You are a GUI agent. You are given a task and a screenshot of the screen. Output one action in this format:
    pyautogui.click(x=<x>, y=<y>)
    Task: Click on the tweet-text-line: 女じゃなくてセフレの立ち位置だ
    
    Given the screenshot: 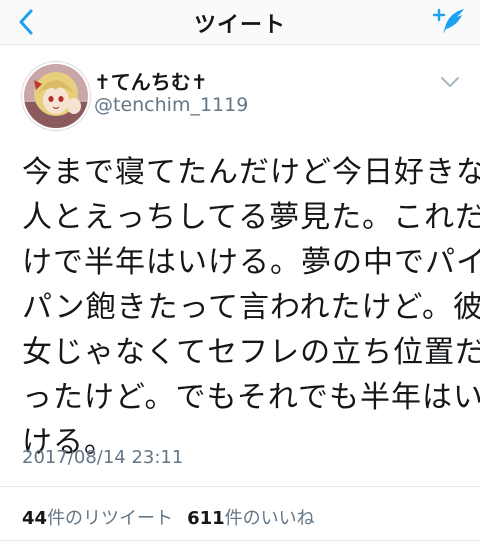 What is the action you would take?
    pyautogui.click(x=251, y=352)
    